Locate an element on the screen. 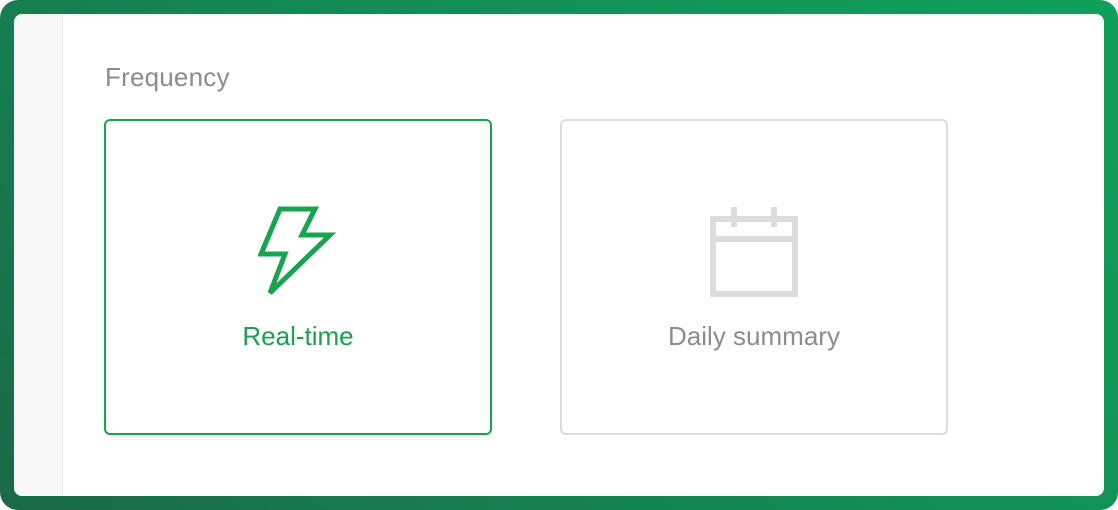 This screenshot has width=1118, height=510. option-label: Real-time is located at coordinates (298, 336).